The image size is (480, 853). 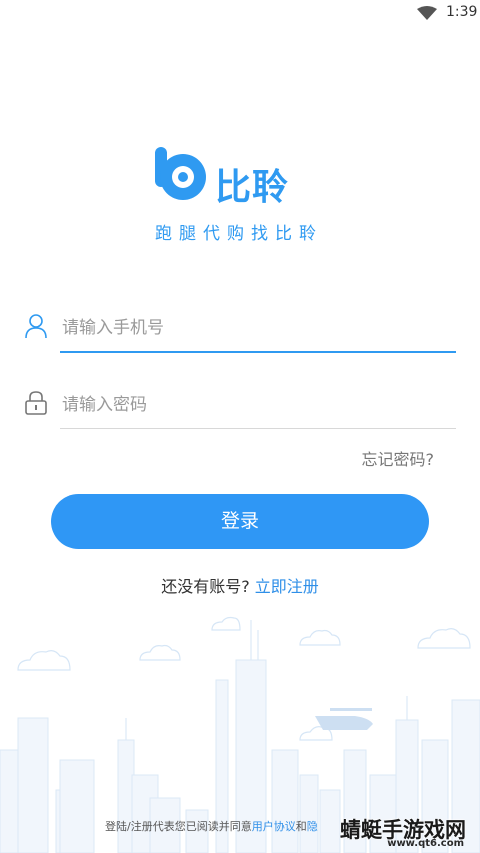 What do you see at coordinates (252, 405) in the screenshot?
I see `password-input` at bounding box center [252, 405].